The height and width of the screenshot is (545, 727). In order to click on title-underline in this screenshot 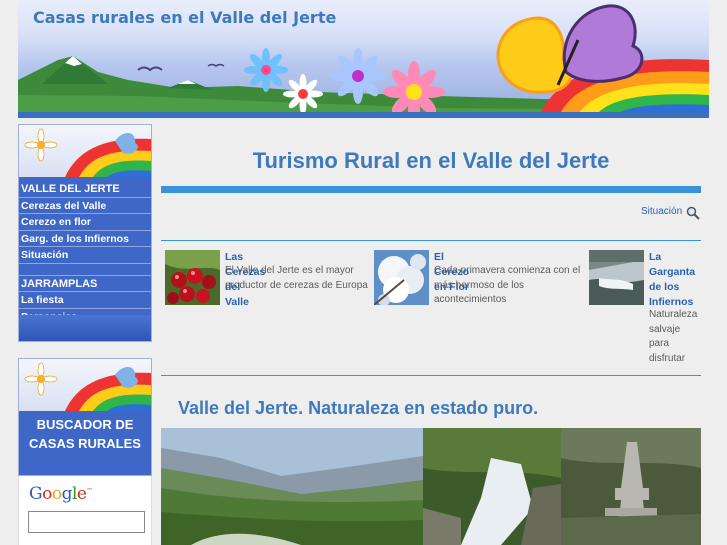, I will do `click(431, 189)`.